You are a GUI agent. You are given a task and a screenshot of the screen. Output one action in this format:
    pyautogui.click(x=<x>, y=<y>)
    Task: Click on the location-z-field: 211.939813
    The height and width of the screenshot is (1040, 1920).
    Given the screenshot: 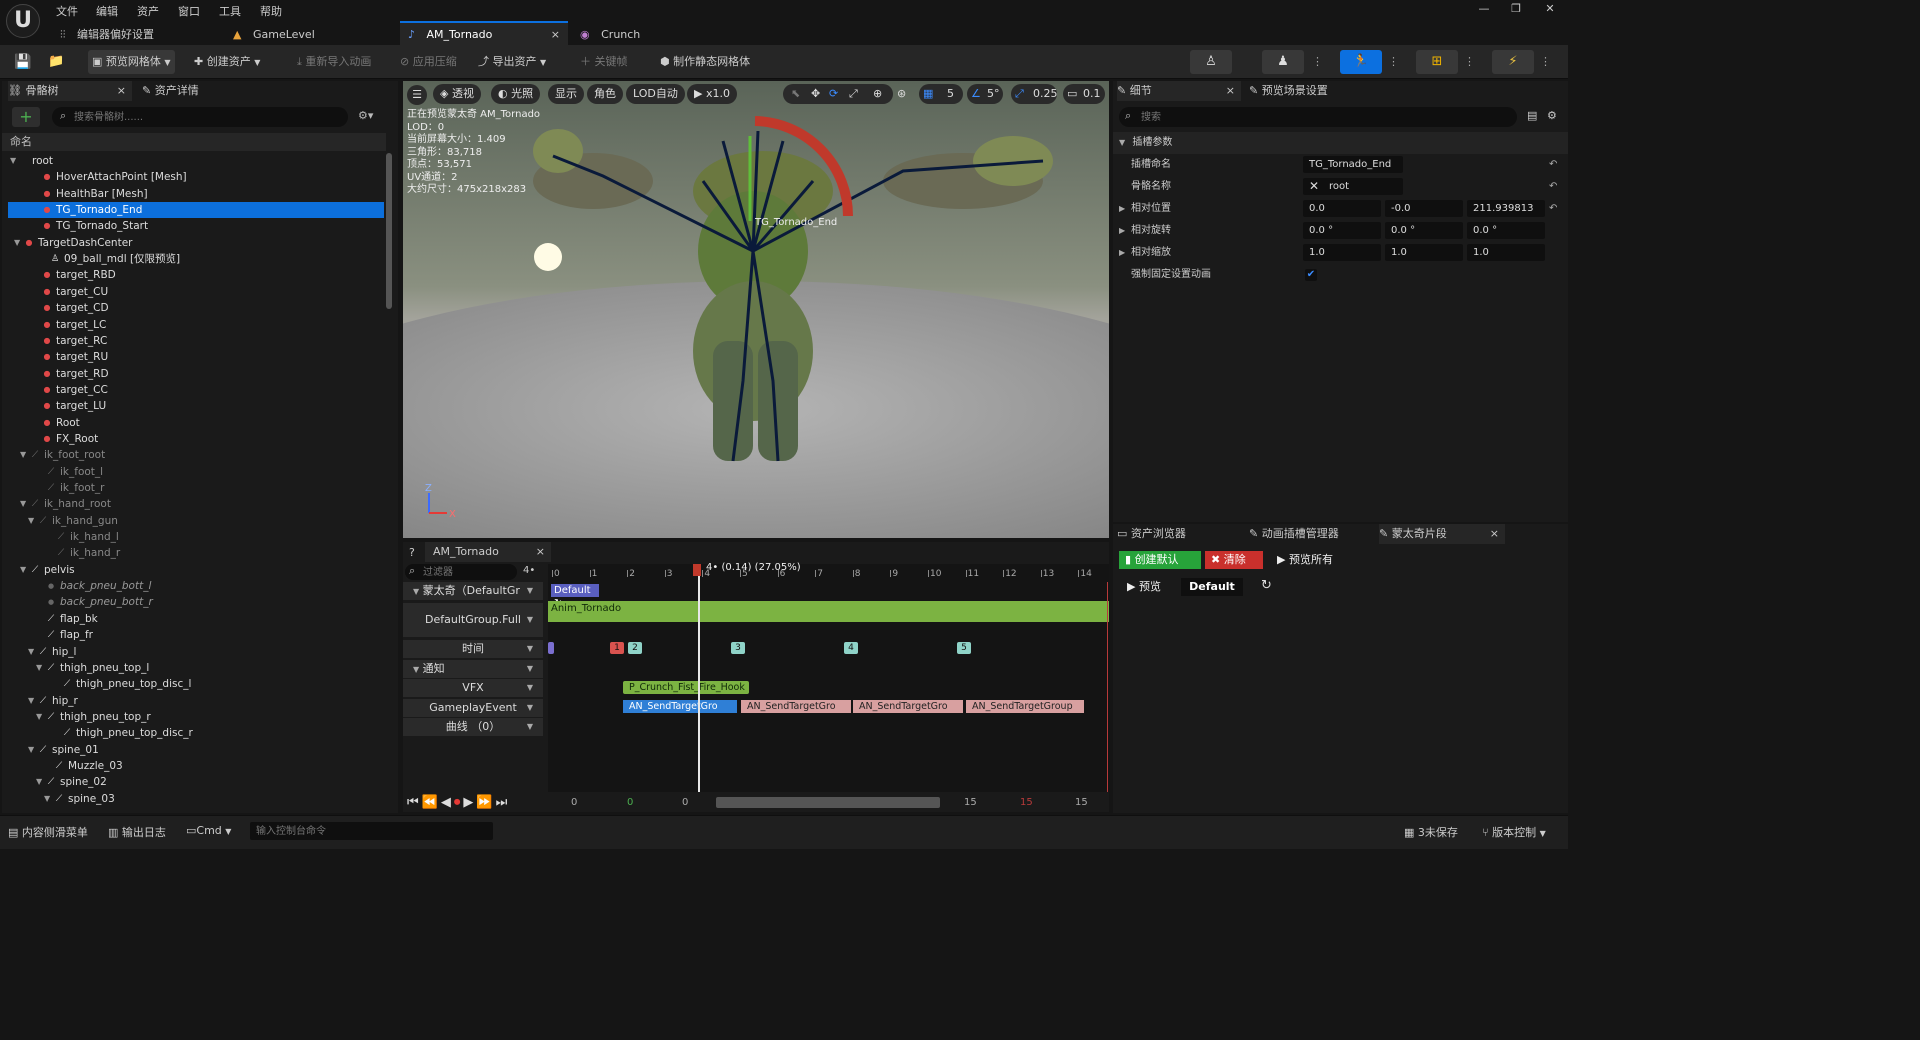 What is the action you would take?
    pyautogui.click(x=1506, y=208)
    